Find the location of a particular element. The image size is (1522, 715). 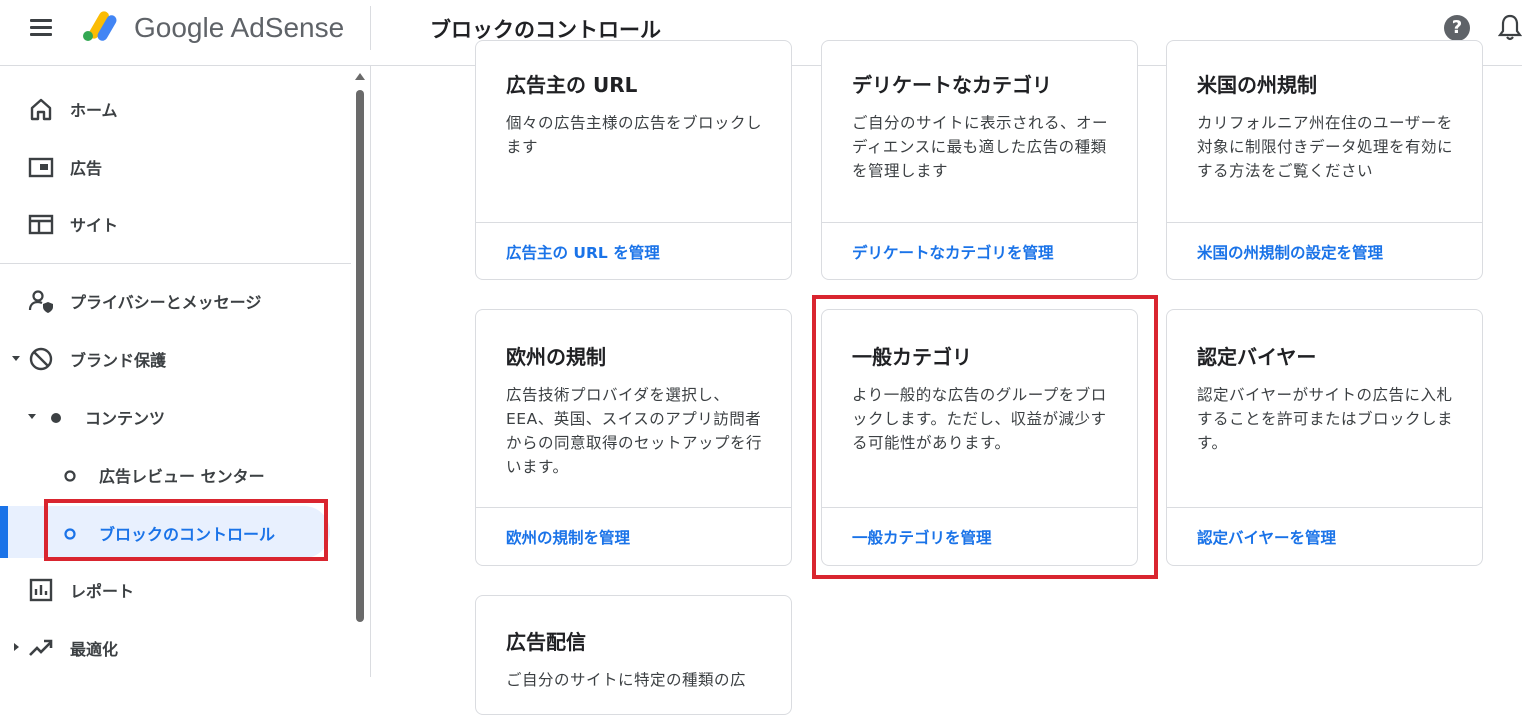

card-description: 認定バイヤーがサイトの広告に入札することを許可またはブロックします。 is located at coordinates (1325, 419).